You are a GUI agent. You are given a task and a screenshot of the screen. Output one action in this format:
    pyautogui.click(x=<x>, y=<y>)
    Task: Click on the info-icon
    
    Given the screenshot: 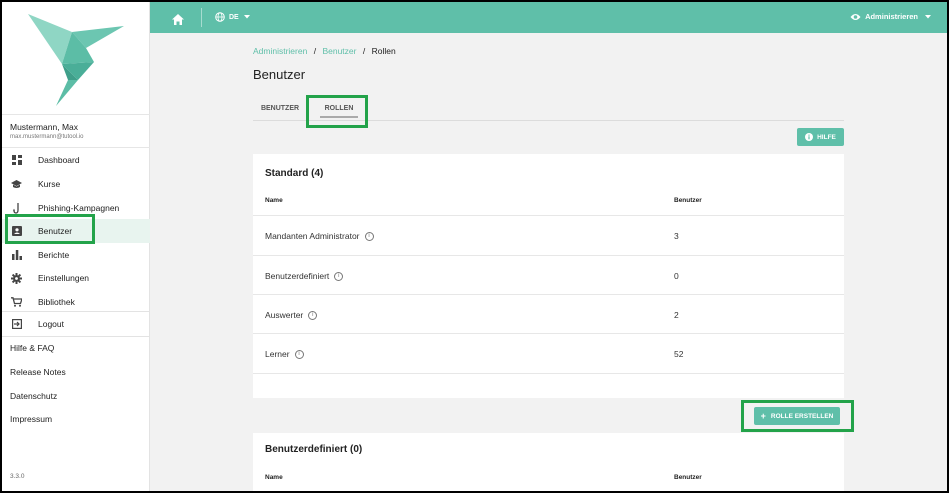 What is the action you would take?
    pyautogui.click(x=809, y=137)
    